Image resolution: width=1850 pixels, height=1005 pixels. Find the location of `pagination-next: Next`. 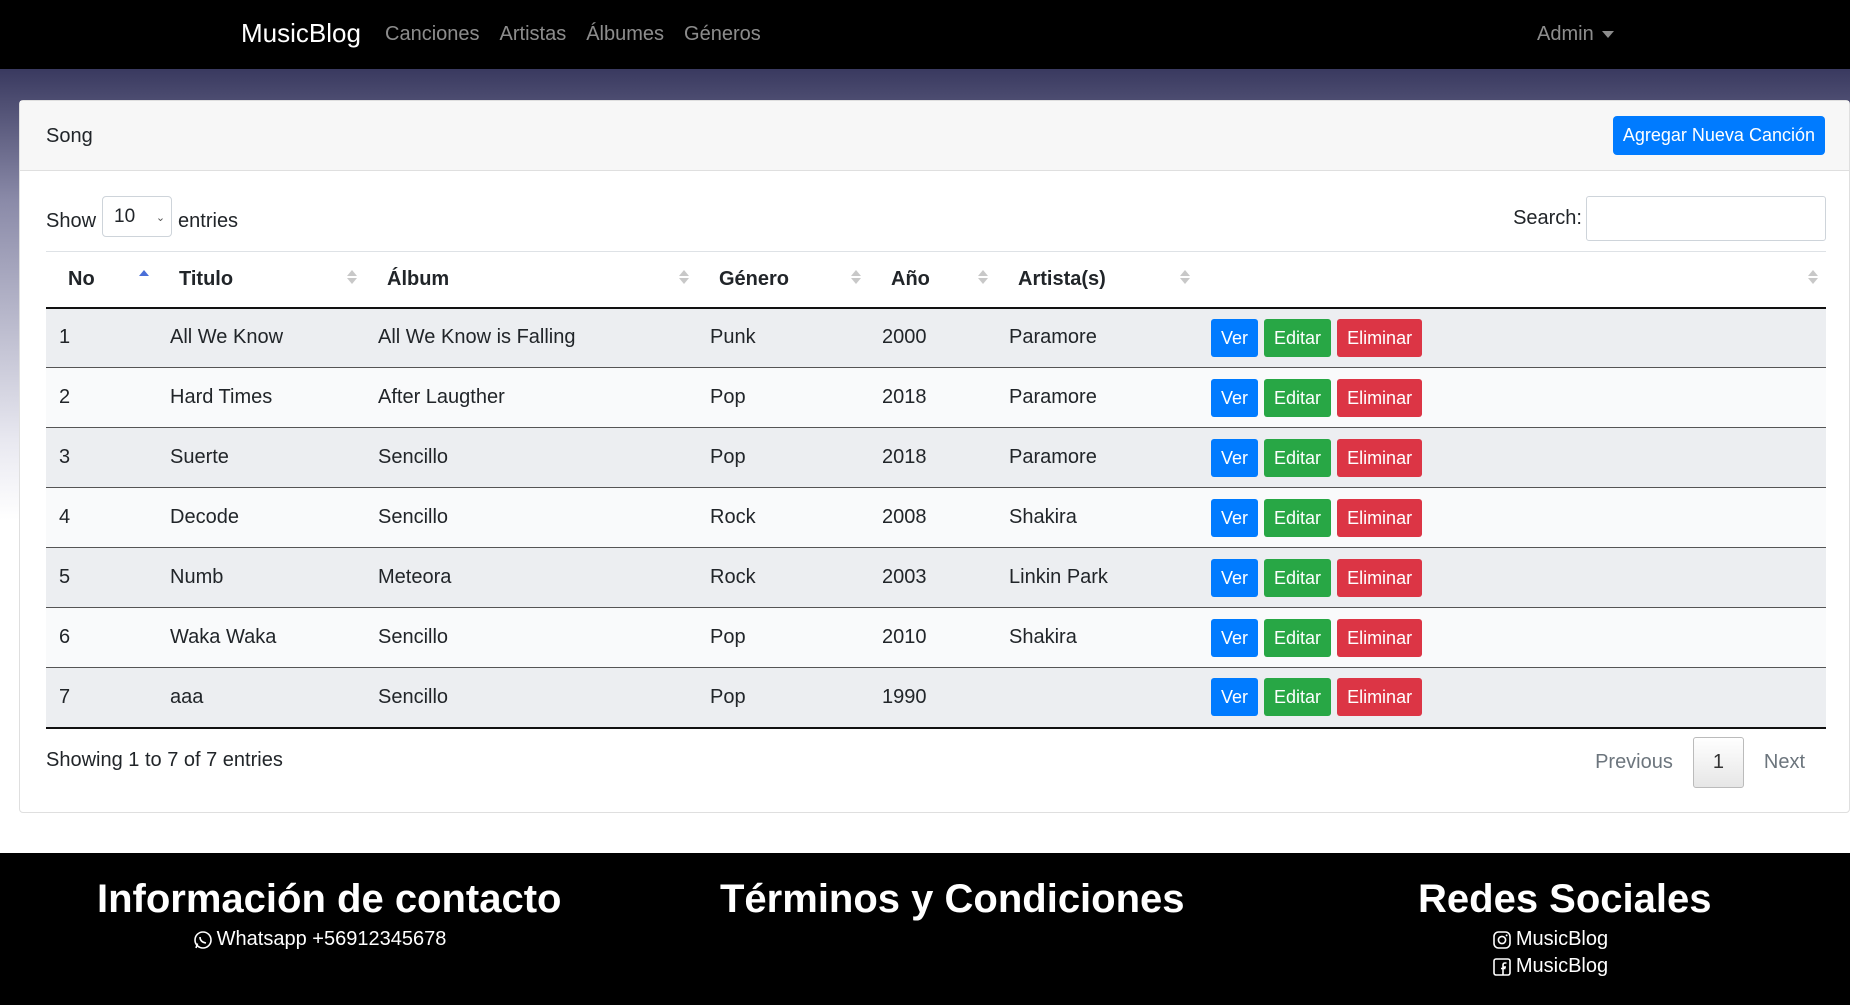

pagination-next: Next is located at coordinates (1784, 762).